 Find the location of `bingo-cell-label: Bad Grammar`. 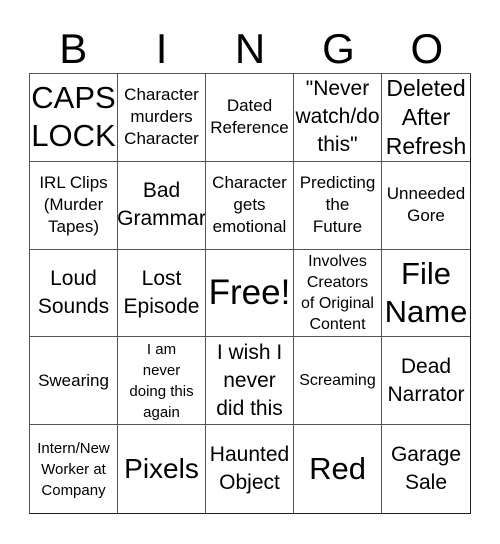

bingo-cell-label: Bad Grammar is located at coordinates (162, 205).